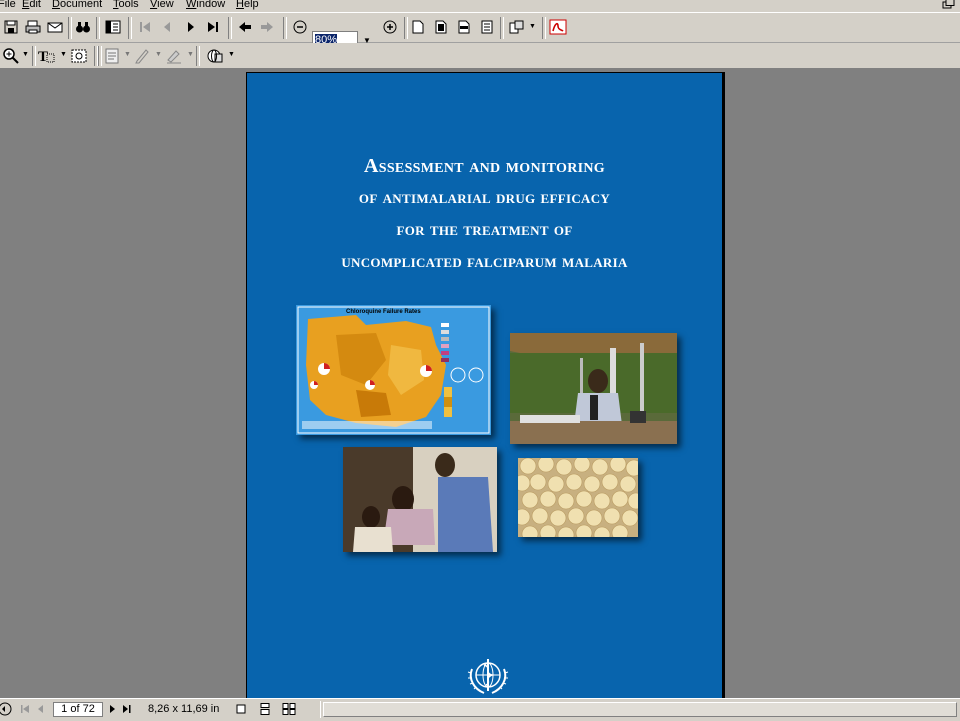  What do you see at coordinates (79, 56) in the screenshot?
I see `snapshot-tool-icon` at bounding box center [79, 56].